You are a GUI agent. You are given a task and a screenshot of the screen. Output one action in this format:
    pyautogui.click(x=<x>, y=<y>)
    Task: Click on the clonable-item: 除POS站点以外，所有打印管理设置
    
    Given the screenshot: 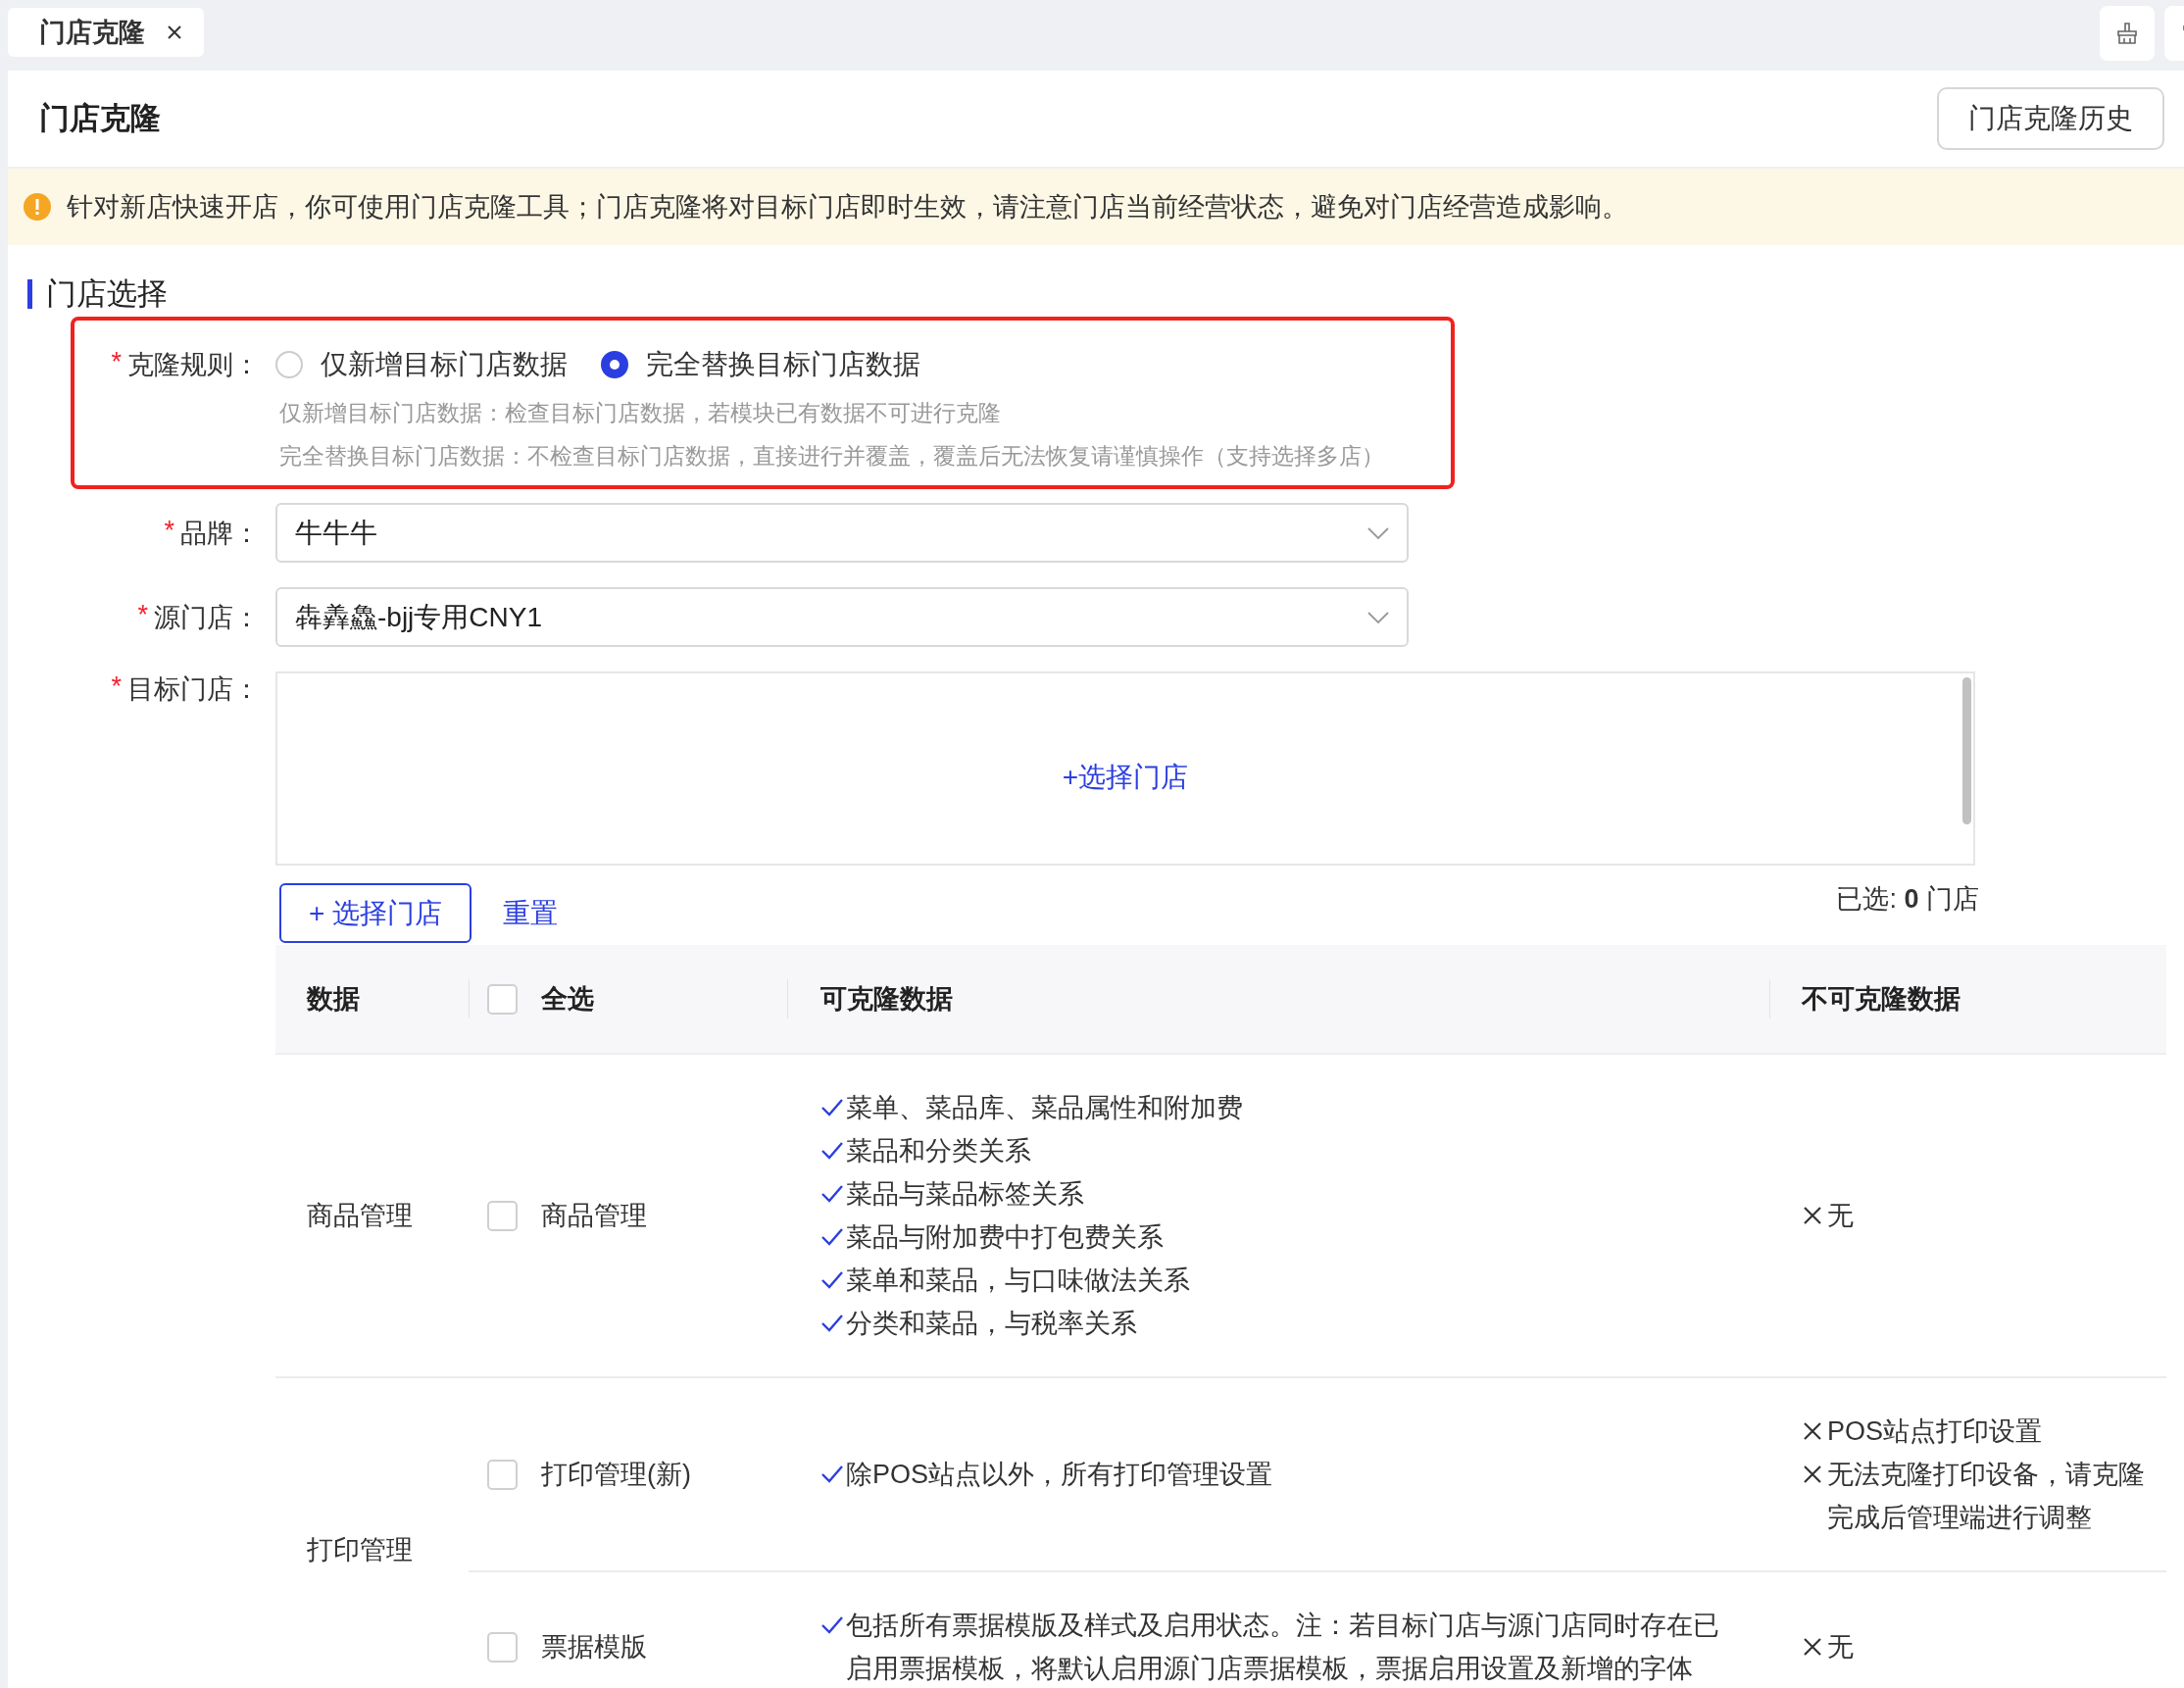 What is the action you would take?
    pyautogui.click(x=1059, y=1475)
    